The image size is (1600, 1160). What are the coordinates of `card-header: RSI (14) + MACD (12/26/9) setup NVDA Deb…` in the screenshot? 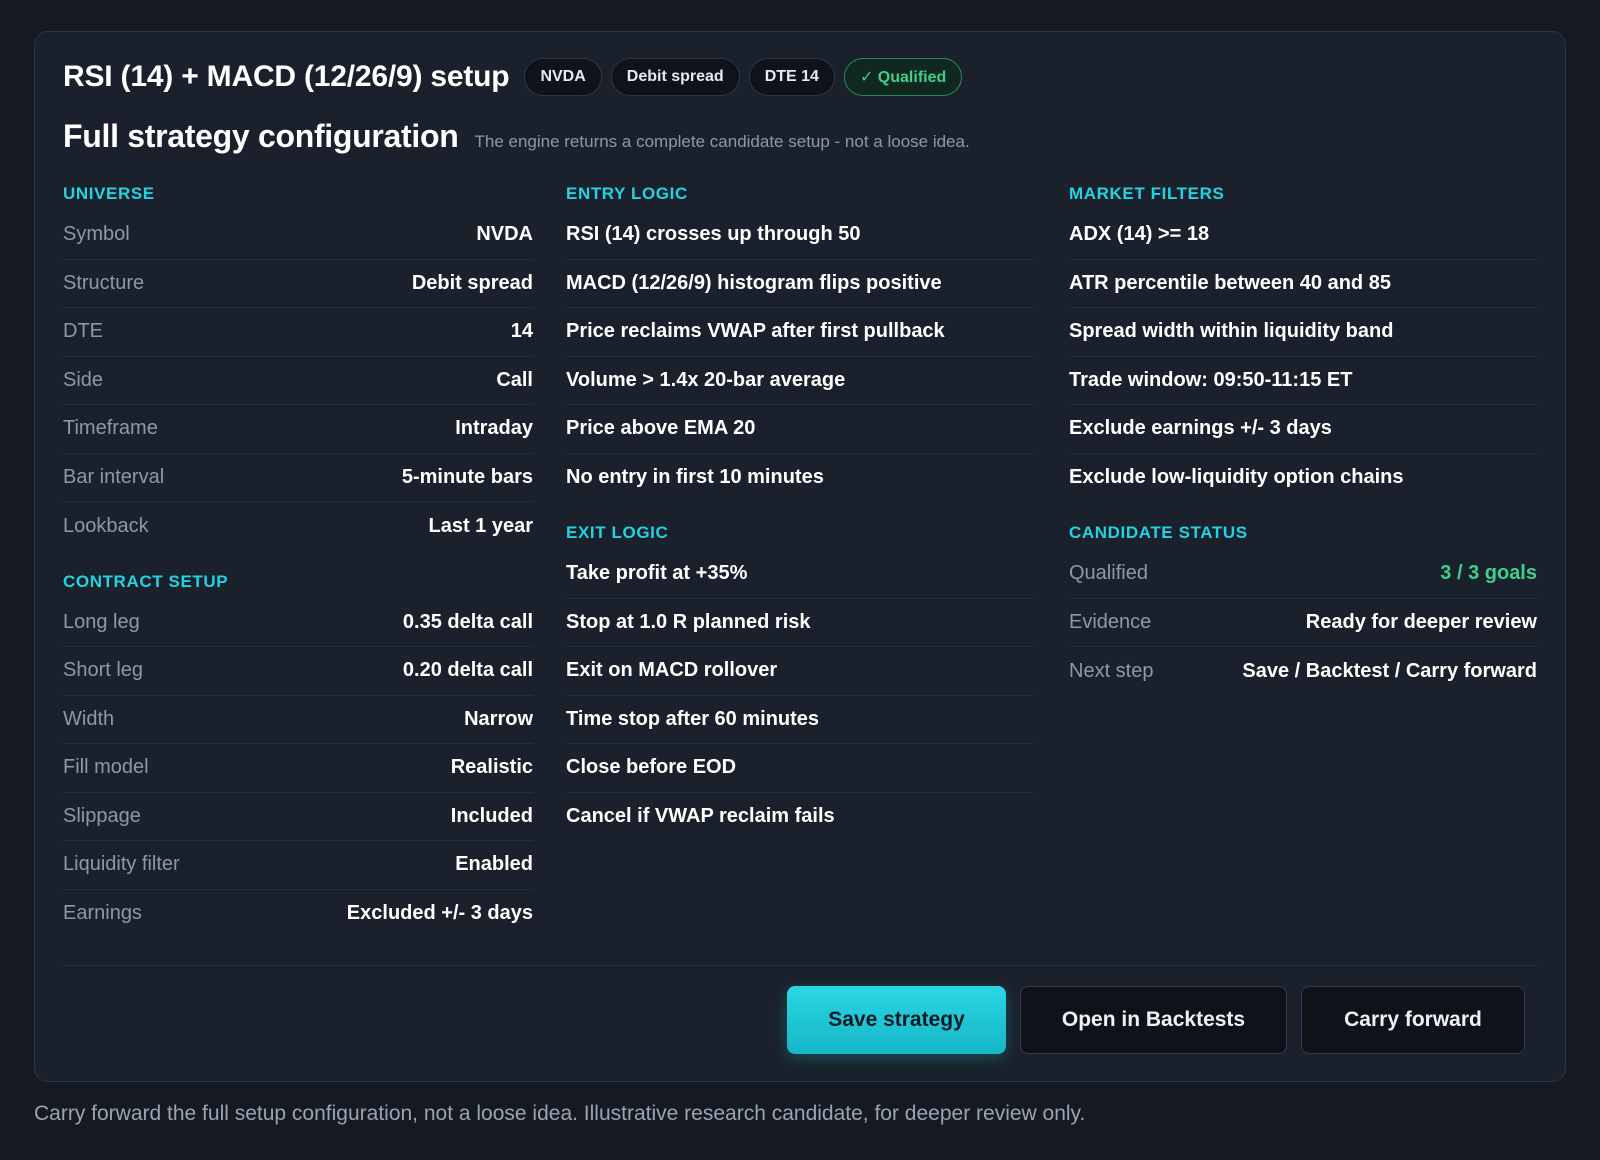 It's located at (513, 77).